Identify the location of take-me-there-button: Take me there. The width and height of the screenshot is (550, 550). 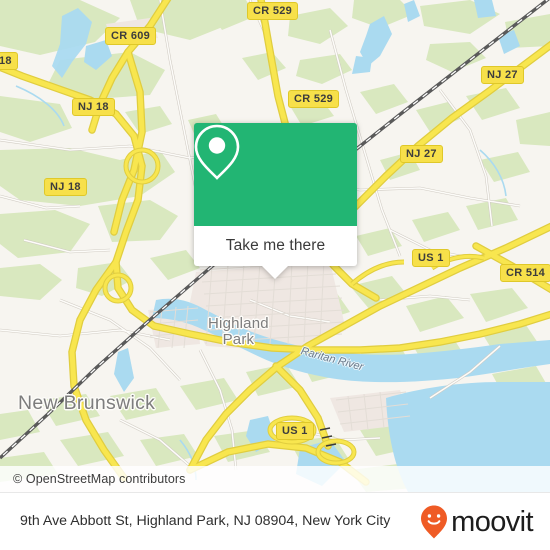
(275, 252).